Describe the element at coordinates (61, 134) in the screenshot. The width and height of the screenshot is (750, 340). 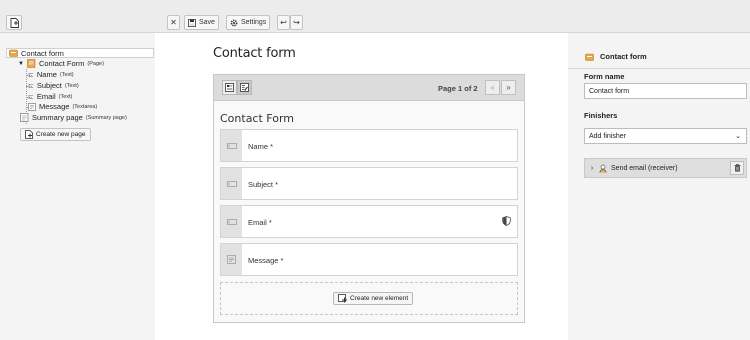
I see `create-page-label: Create new page` at that location.